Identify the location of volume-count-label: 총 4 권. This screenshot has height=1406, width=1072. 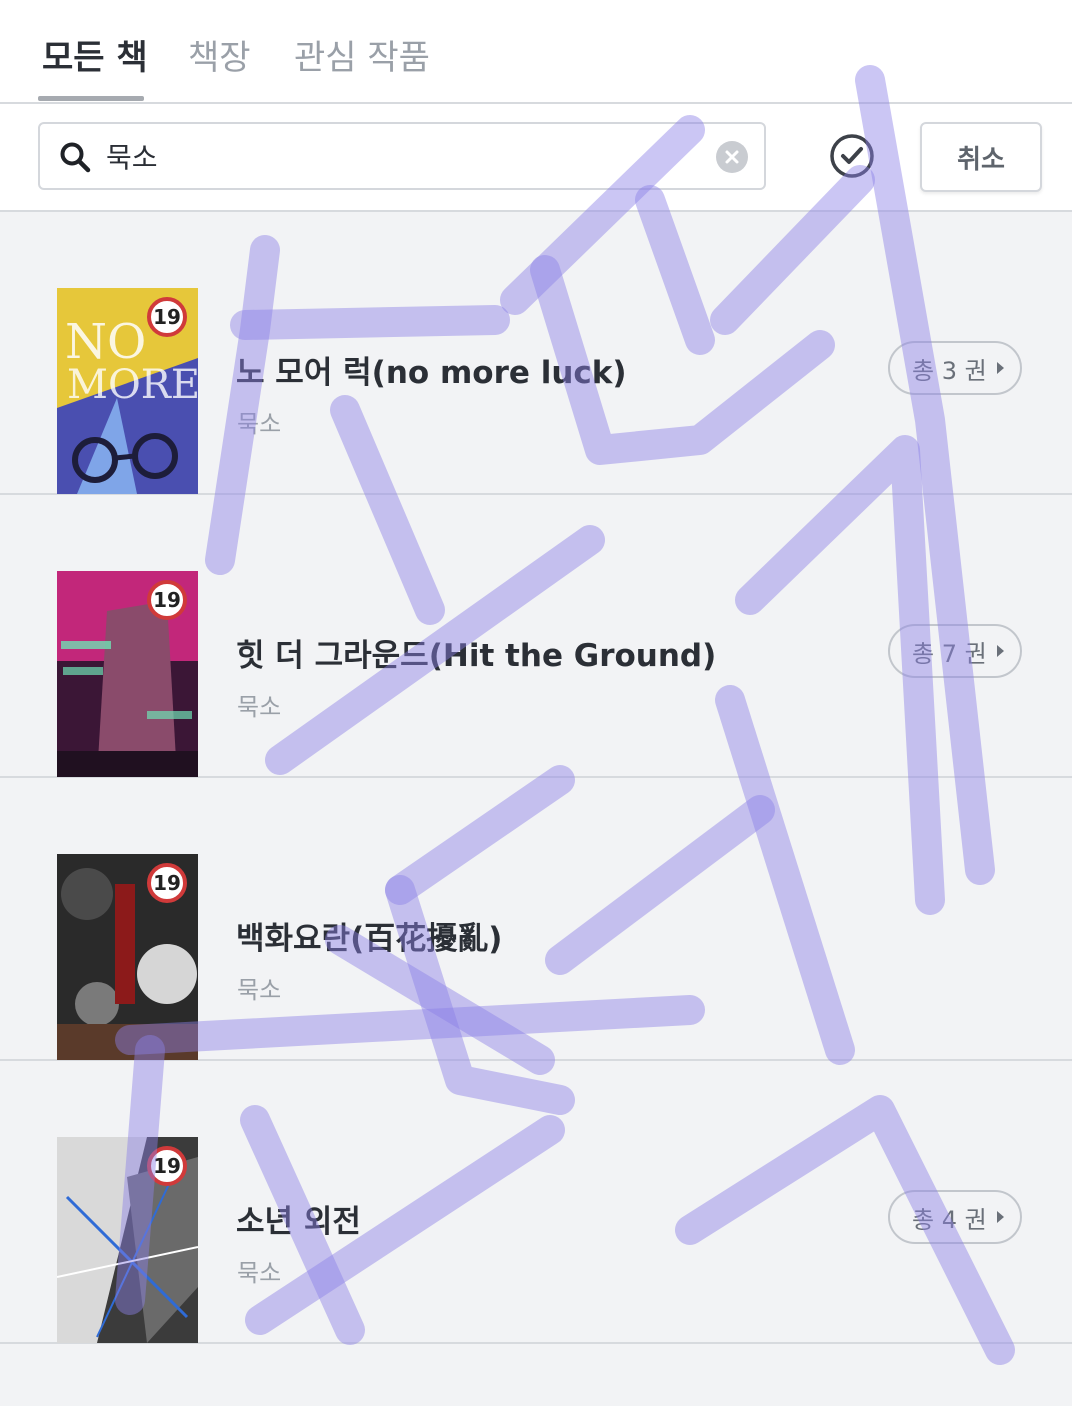
(949, 1219).